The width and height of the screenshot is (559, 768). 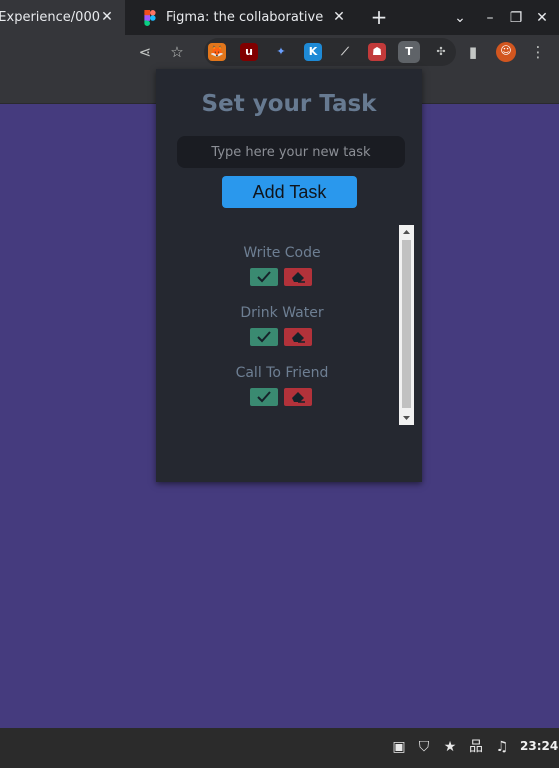 What do you see at coordinates (345, 52) in the screenshot?
I see `eyedropper-icon: ⟋` at bounding box center [345, 52].